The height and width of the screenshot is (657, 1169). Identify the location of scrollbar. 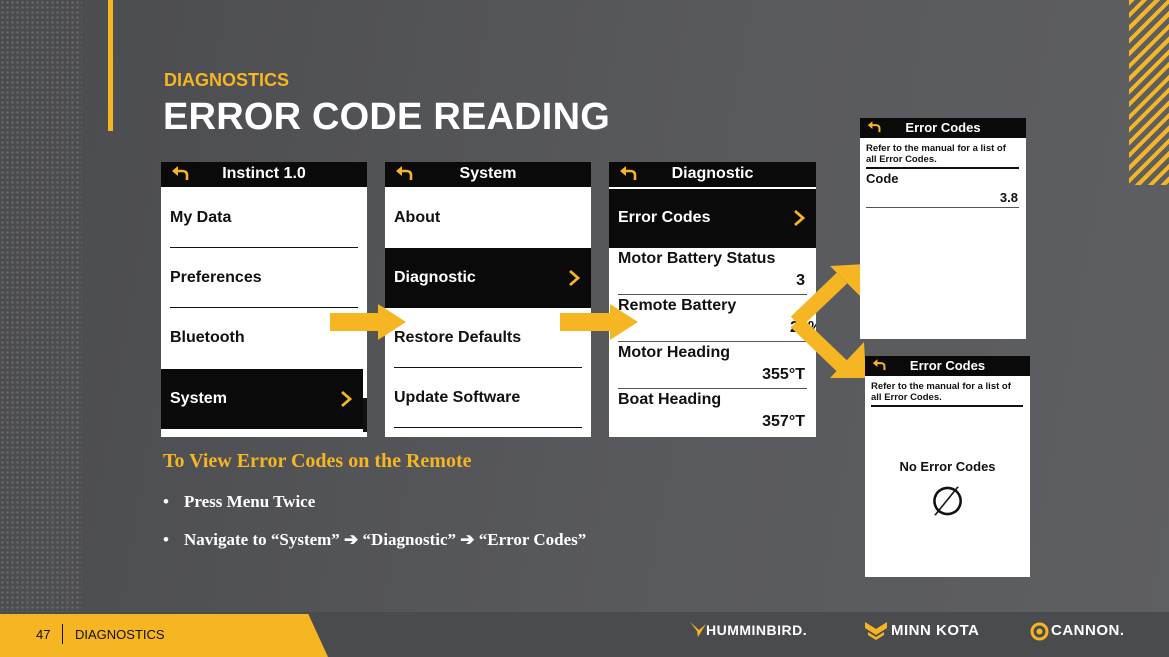
(365, 415).